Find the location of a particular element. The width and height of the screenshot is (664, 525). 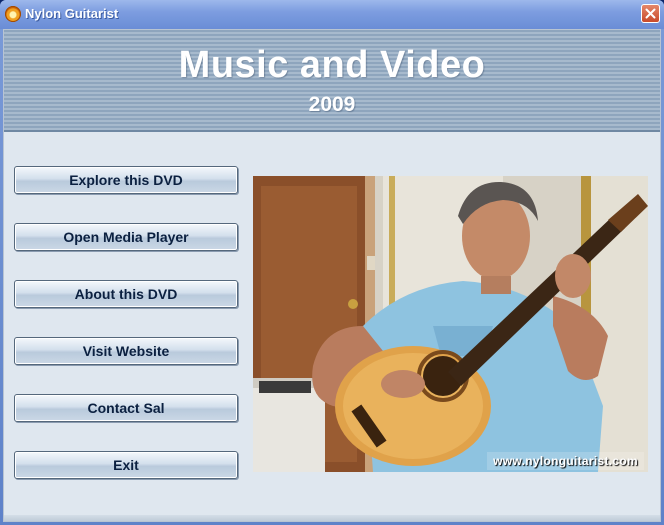

close-icon is located at coordinates (650, 13).